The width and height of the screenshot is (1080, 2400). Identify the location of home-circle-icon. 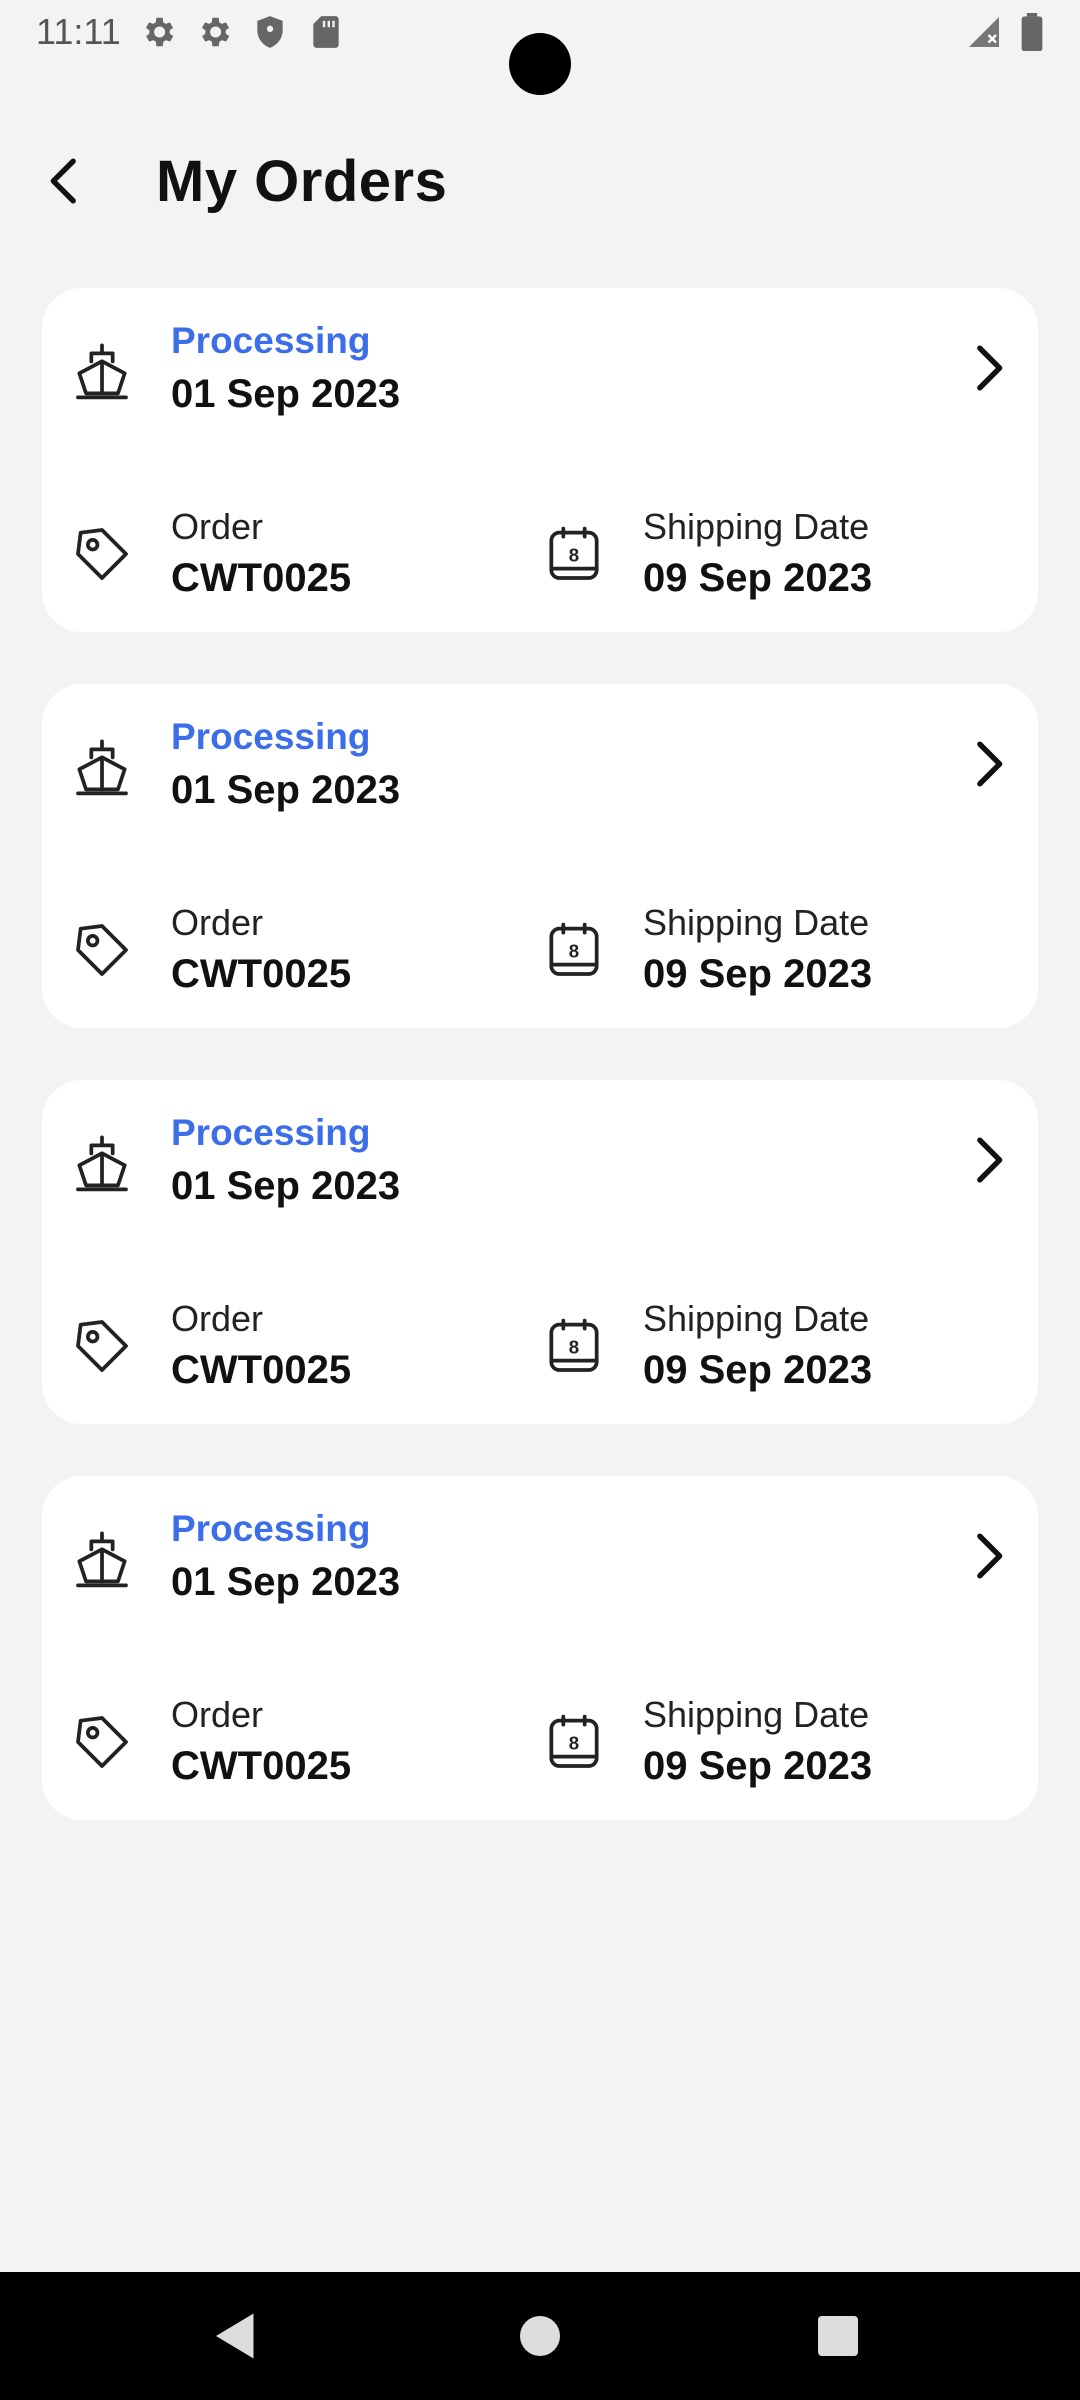
(540, 2336).